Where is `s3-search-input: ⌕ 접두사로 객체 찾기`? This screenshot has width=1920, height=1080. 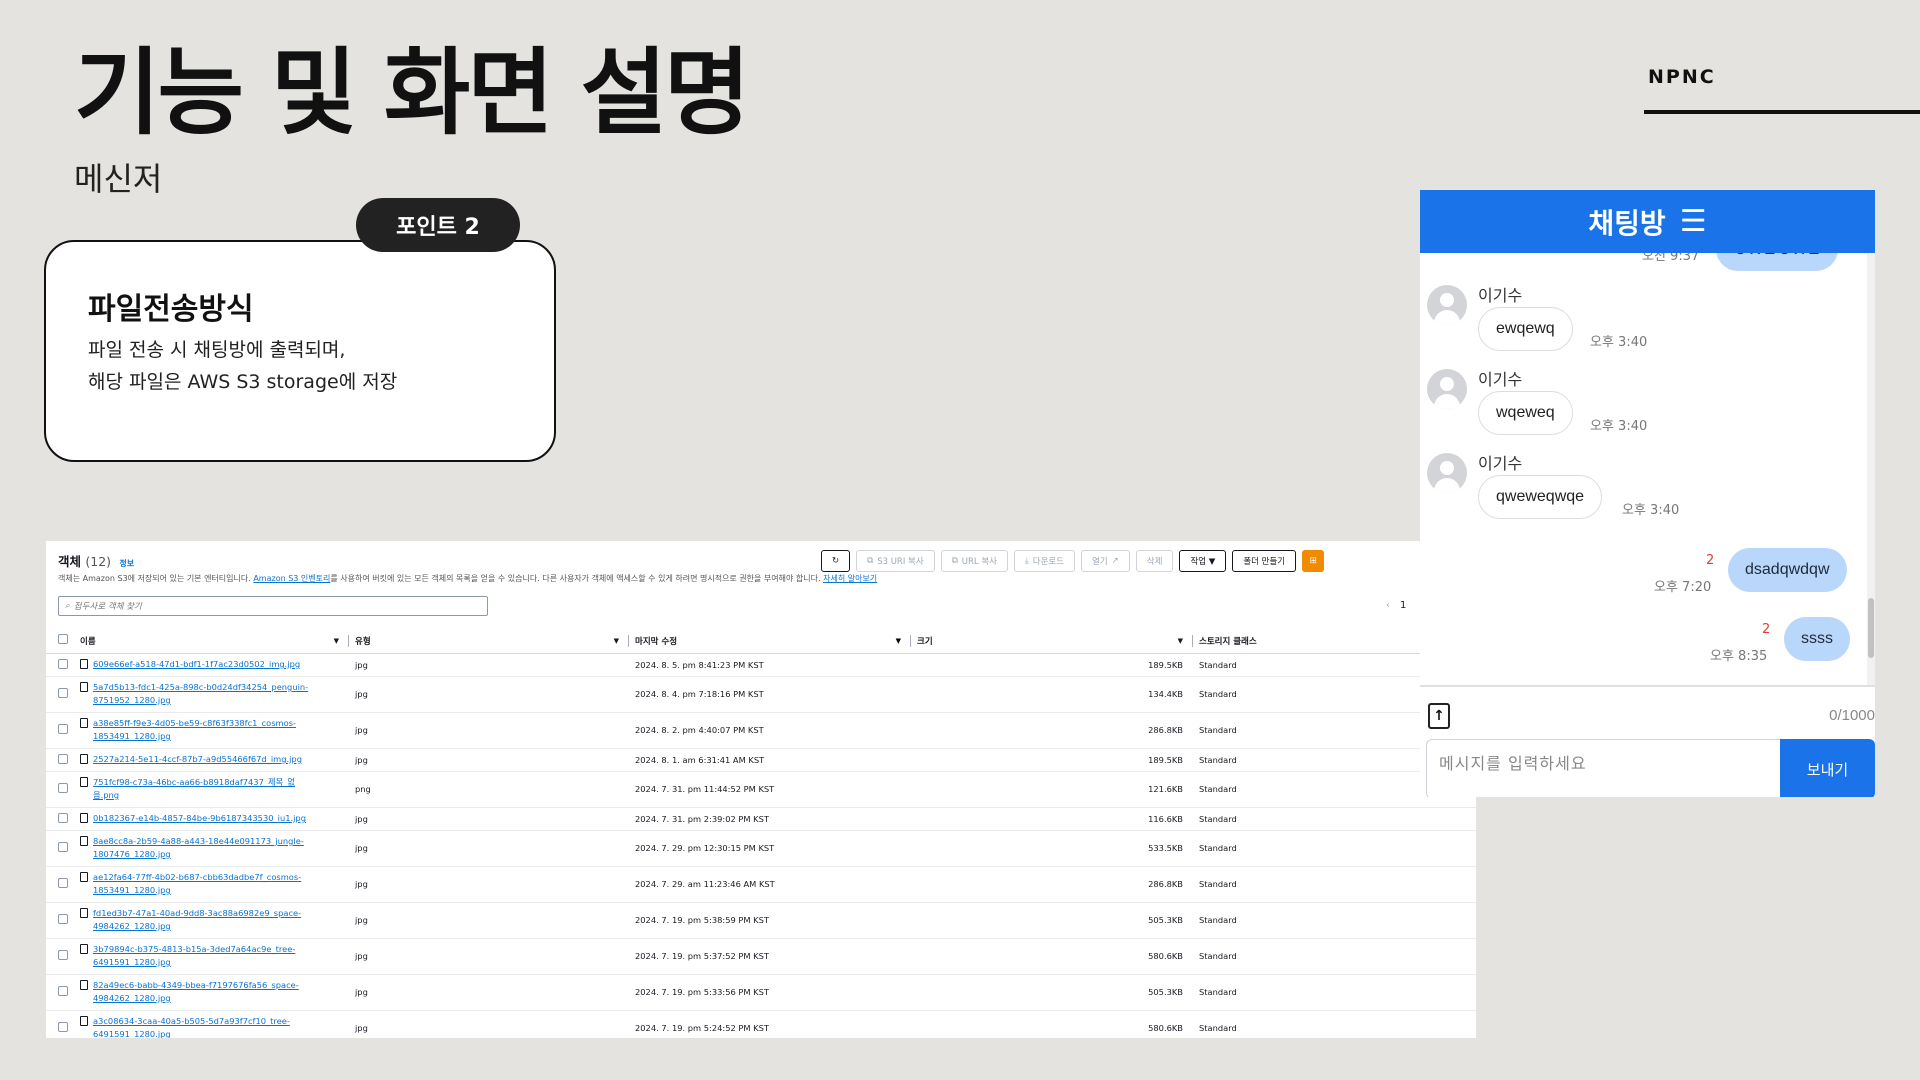
s3-search-input: ⌕ 접두사로 객체 찾기 is located at coordinates (273, 606).